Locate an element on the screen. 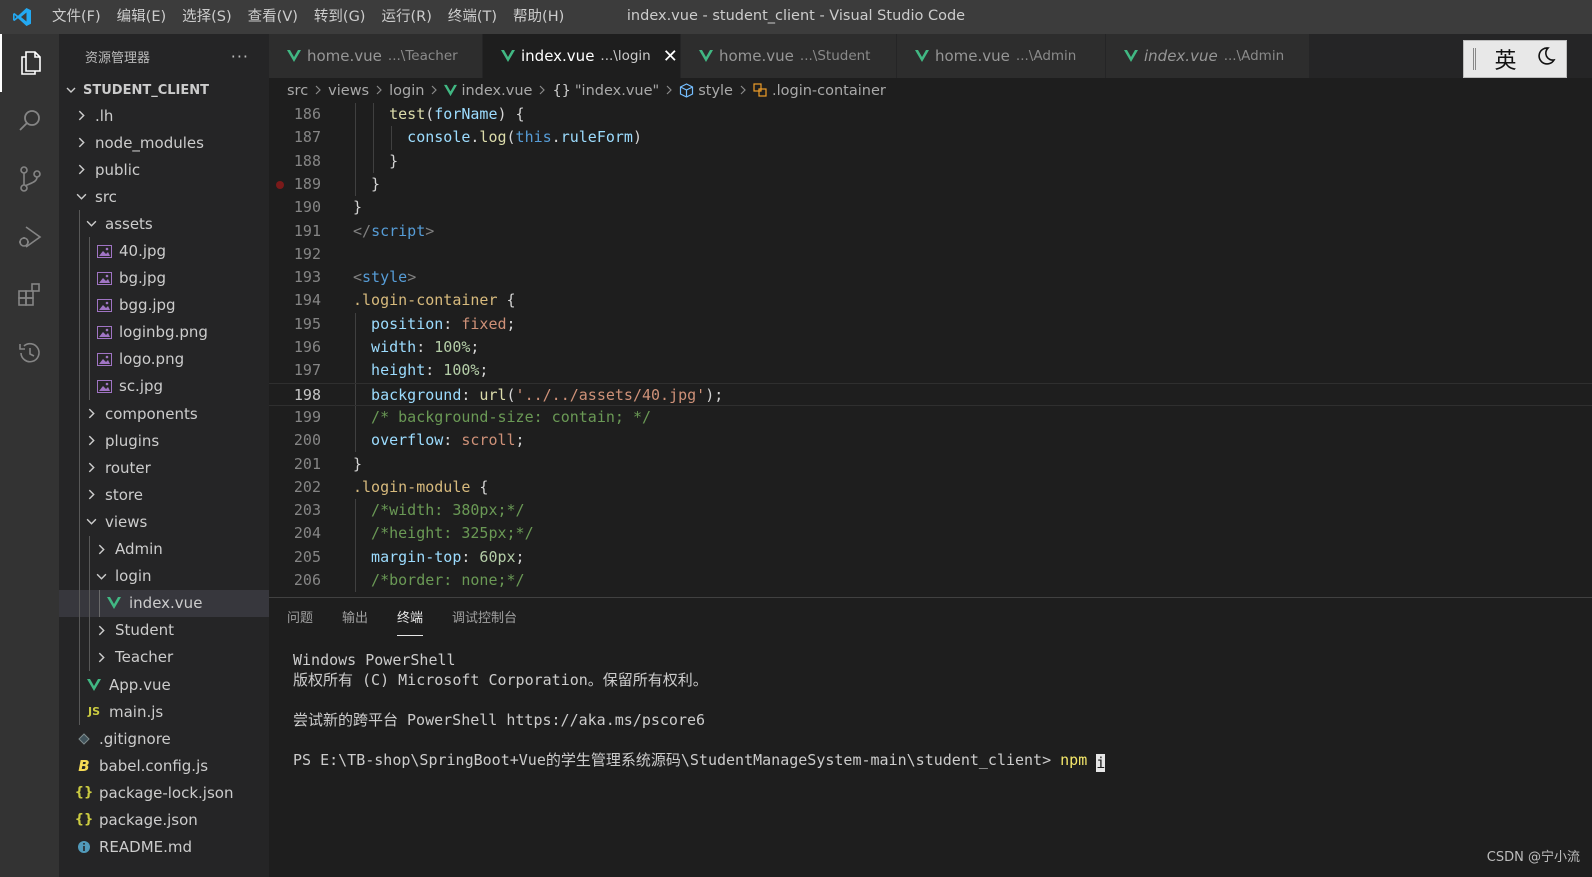  editor-tab: index.vue ...\Admin is located at coordinates (1208, 56).